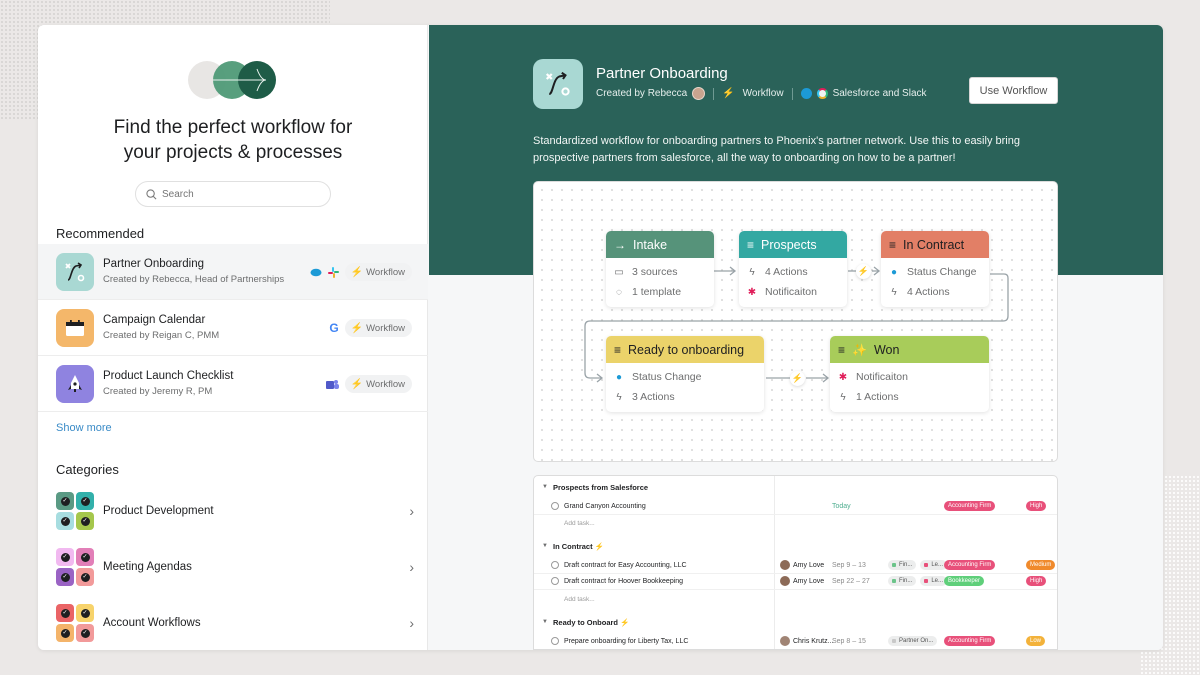 The height and width of the screenshot is (675, 1200). Describe the element at coordinates (851, 581) in the screenshot. I see `task-date: Sep 22 – 27` at that location.